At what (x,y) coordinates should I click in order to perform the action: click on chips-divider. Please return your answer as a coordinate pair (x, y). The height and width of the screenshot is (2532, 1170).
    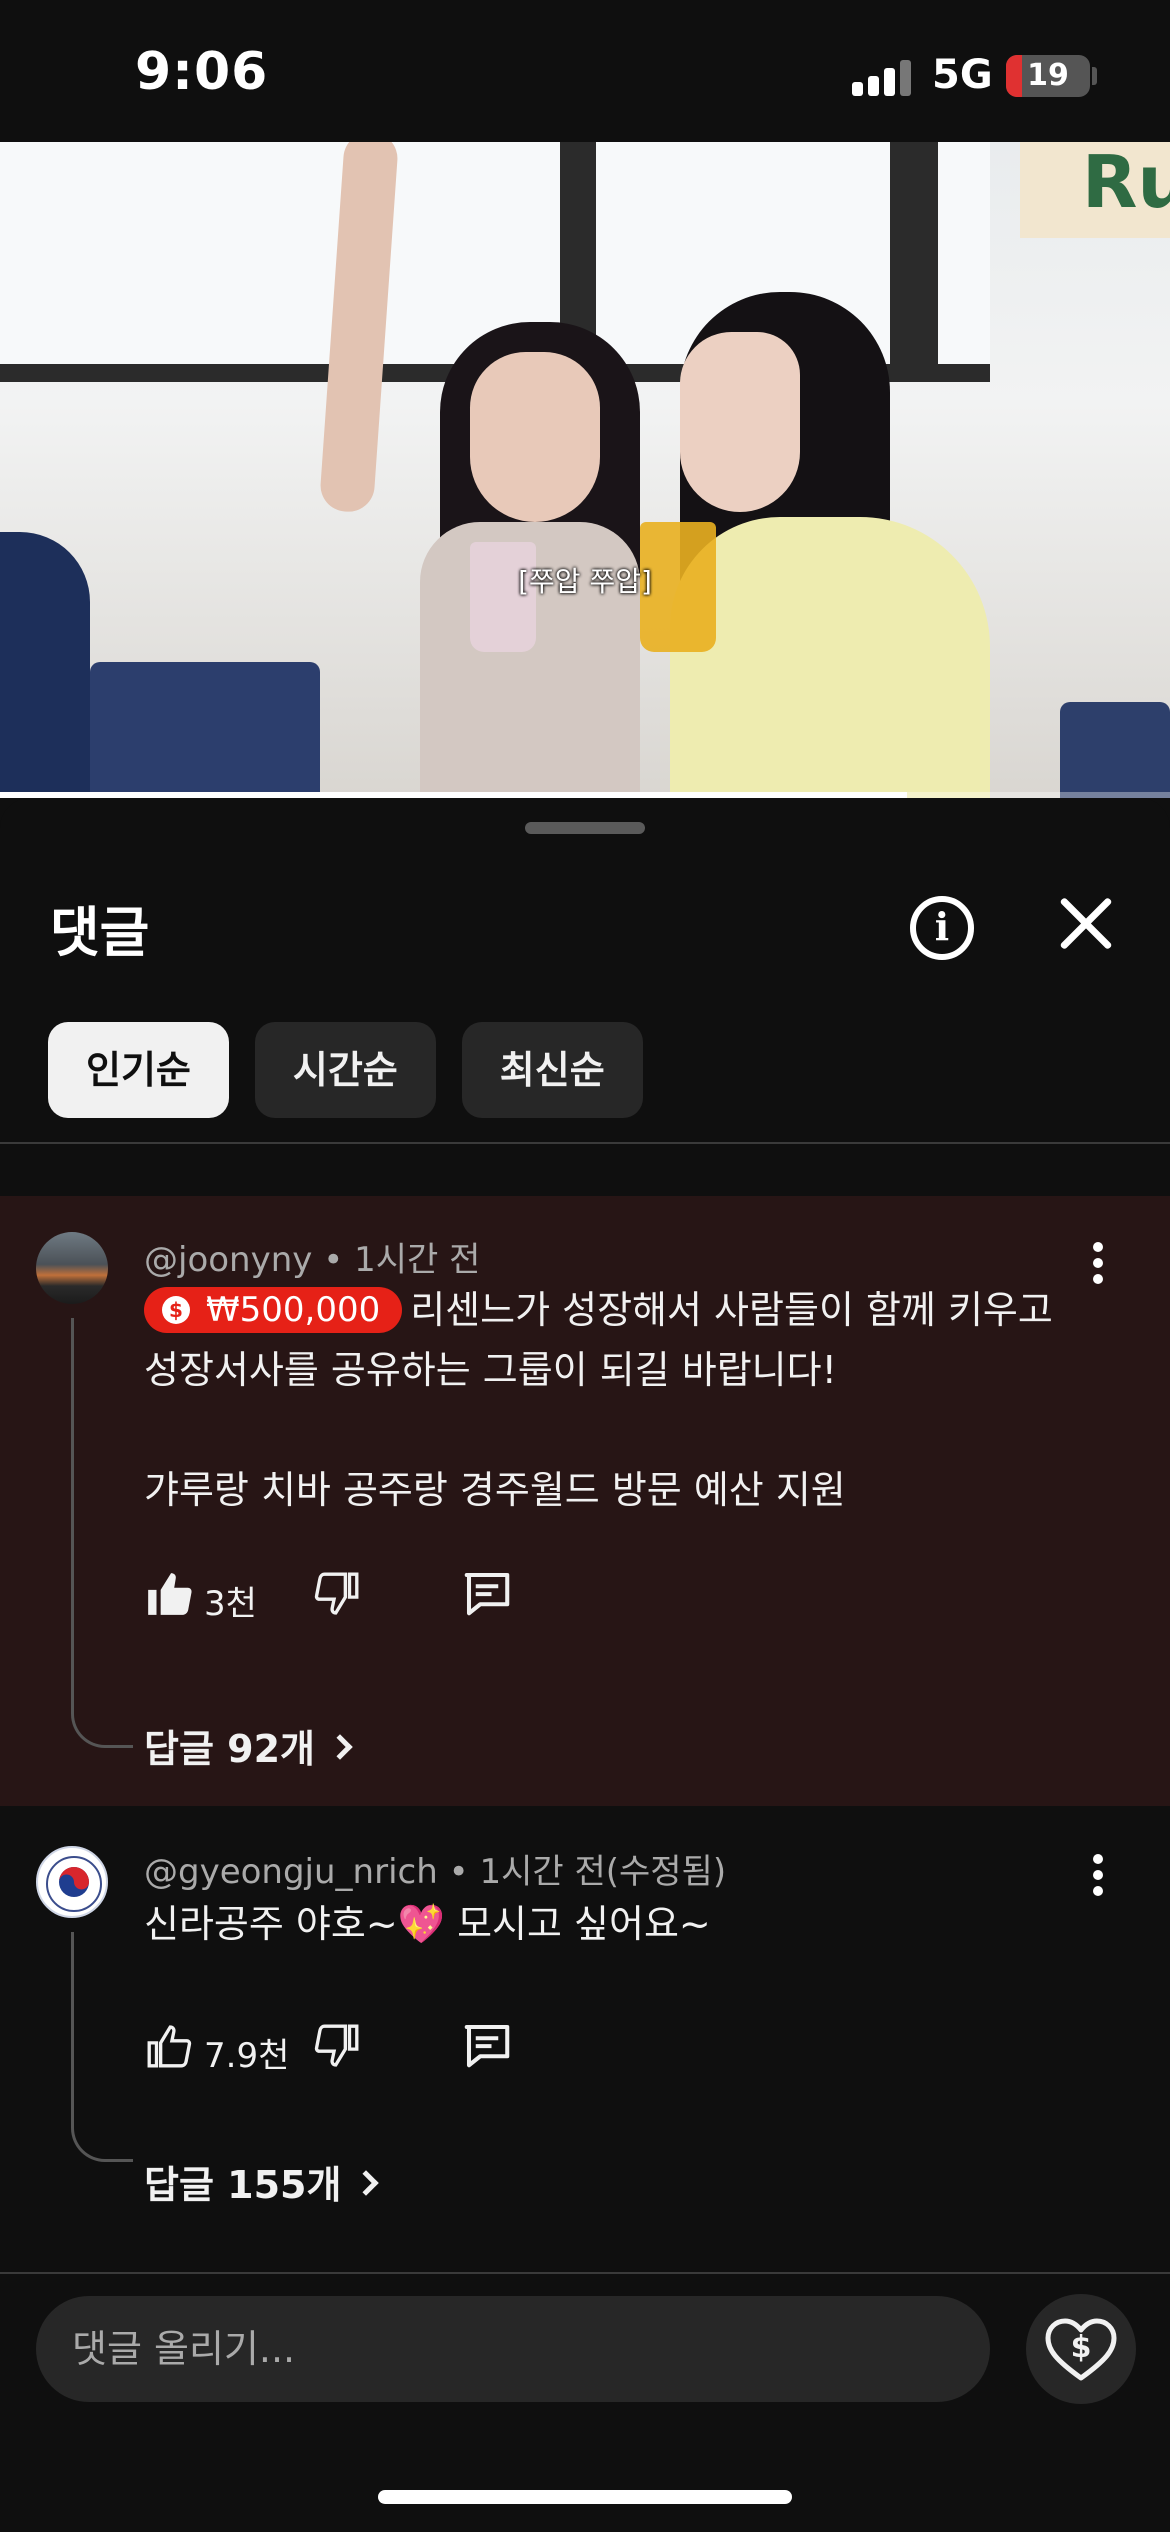
    Looking at the image, I should click on (585, 1143).